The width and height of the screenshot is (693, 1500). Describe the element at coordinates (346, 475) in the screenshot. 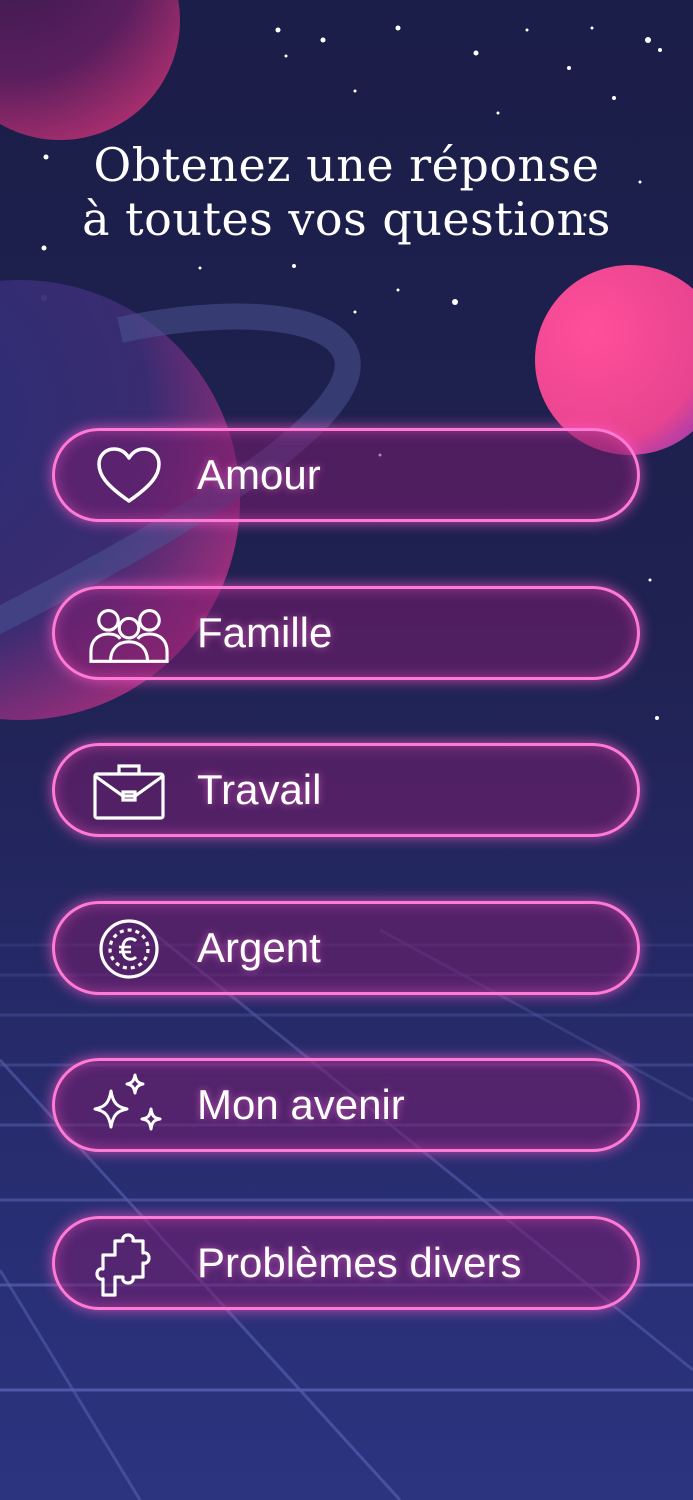

I see `category-button-amour: Amour` at that location.